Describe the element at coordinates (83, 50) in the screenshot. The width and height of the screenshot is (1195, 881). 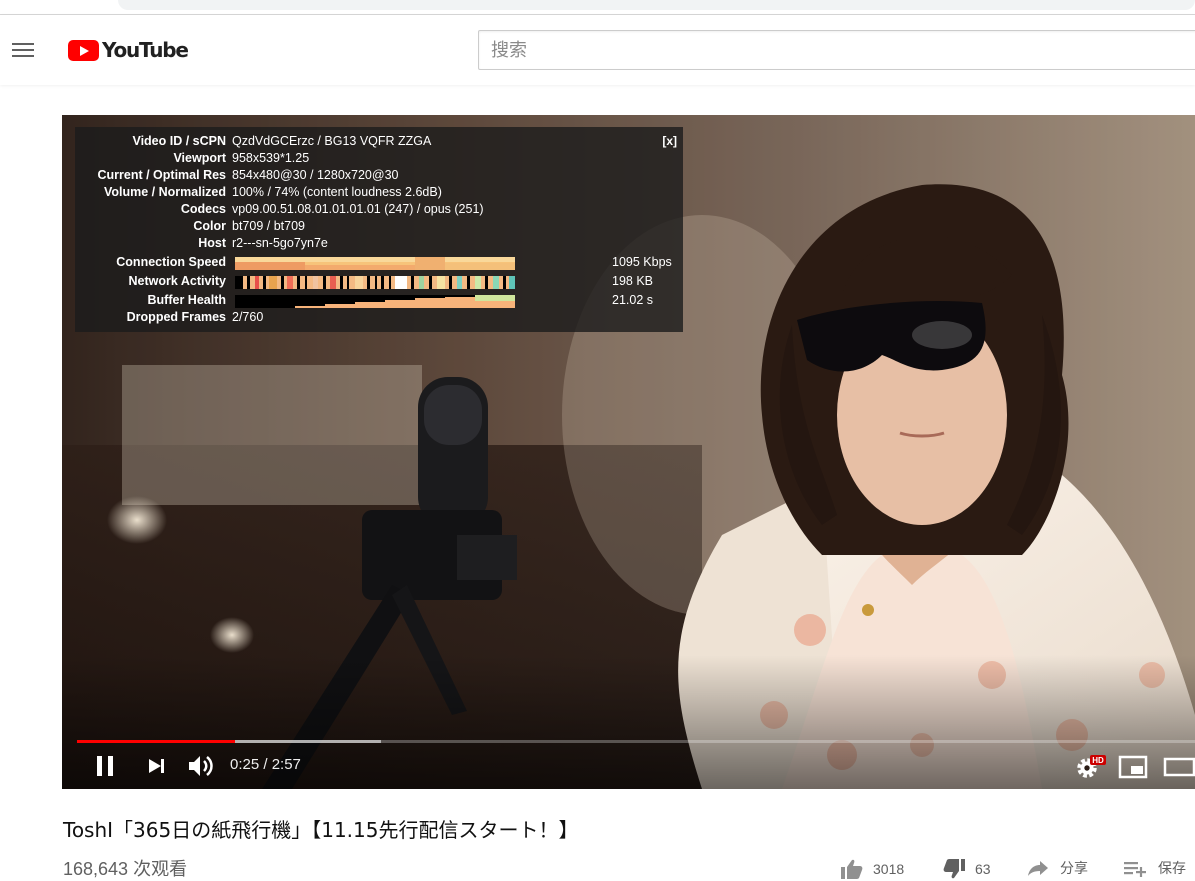
I see `youtube-play-icon` at that location.